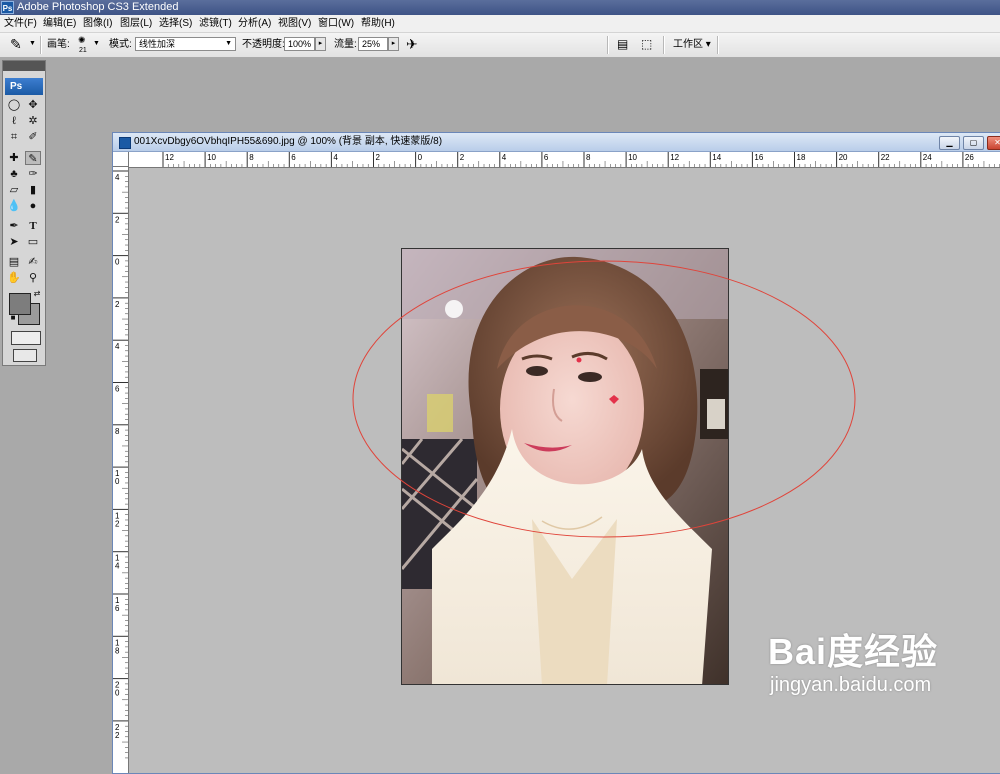  Describe the element at coordinates (320, 44) in the screenshot. I see `opacity-slider-button: ▸` at that location.